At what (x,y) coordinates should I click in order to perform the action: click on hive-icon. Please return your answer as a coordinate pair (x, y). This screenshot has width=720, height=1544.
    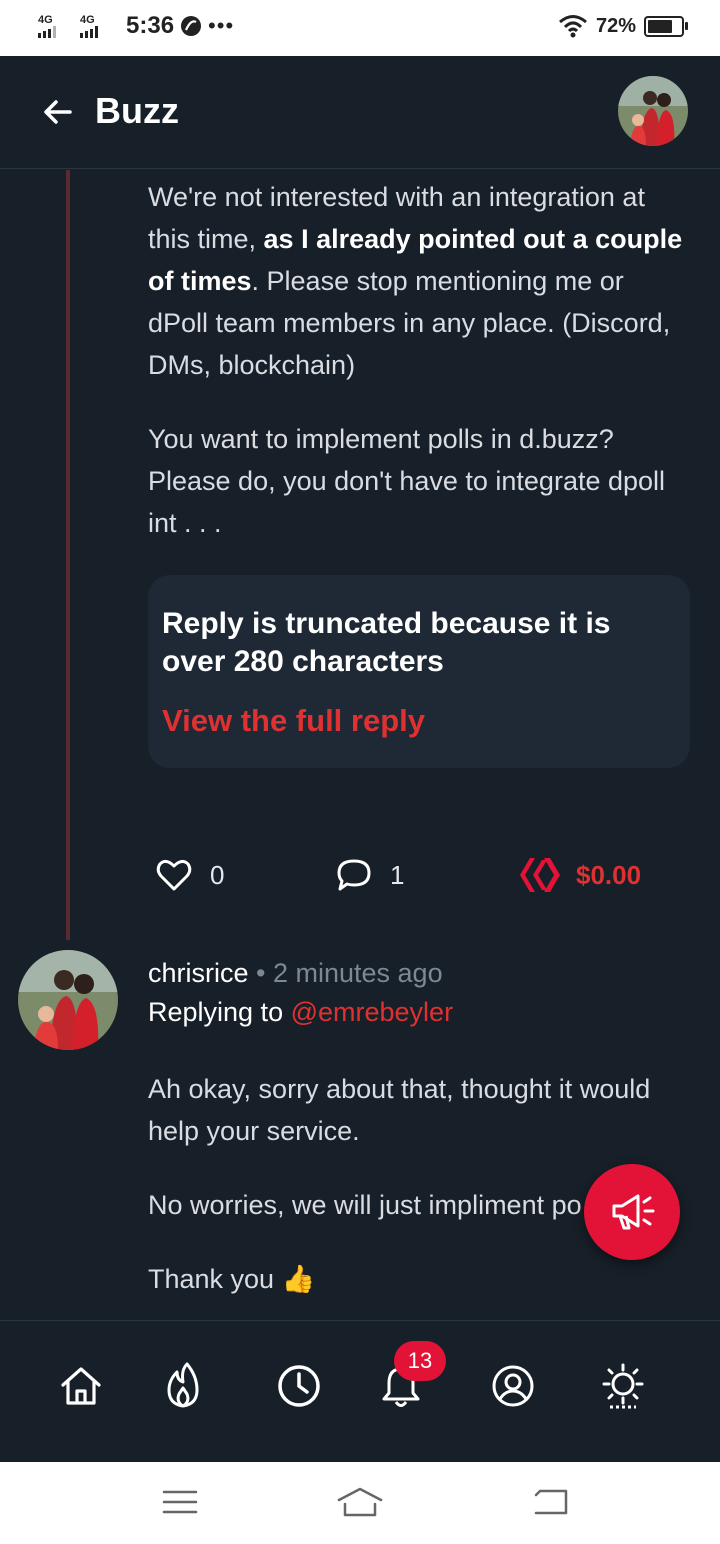
    Looking at the image, I should click on (540, 875).